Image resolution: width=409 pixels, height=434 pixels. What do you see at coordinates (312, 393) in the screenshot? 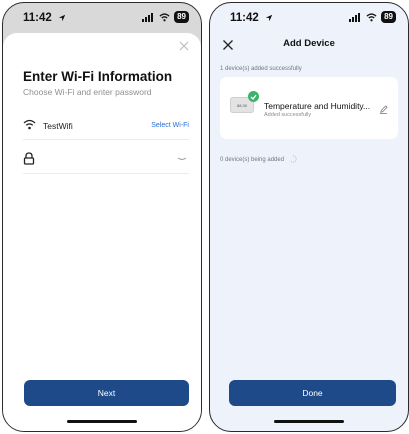
I see `done-button: Done` at bounding box center [312, 393].